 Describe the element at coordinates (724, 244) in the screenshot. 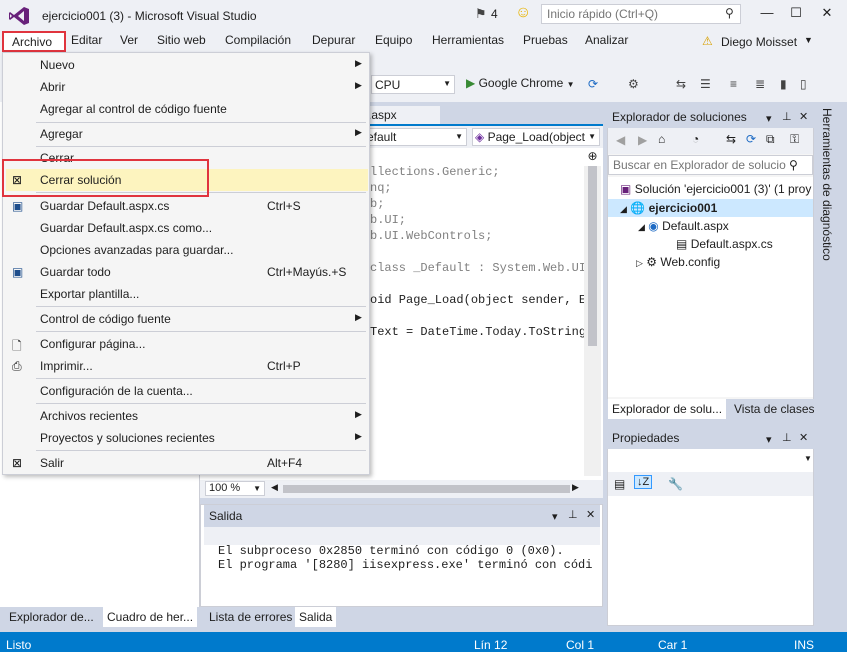

I see `tree-file-default-aspx-cs: ▤ Default.aspx.cs` at that location.